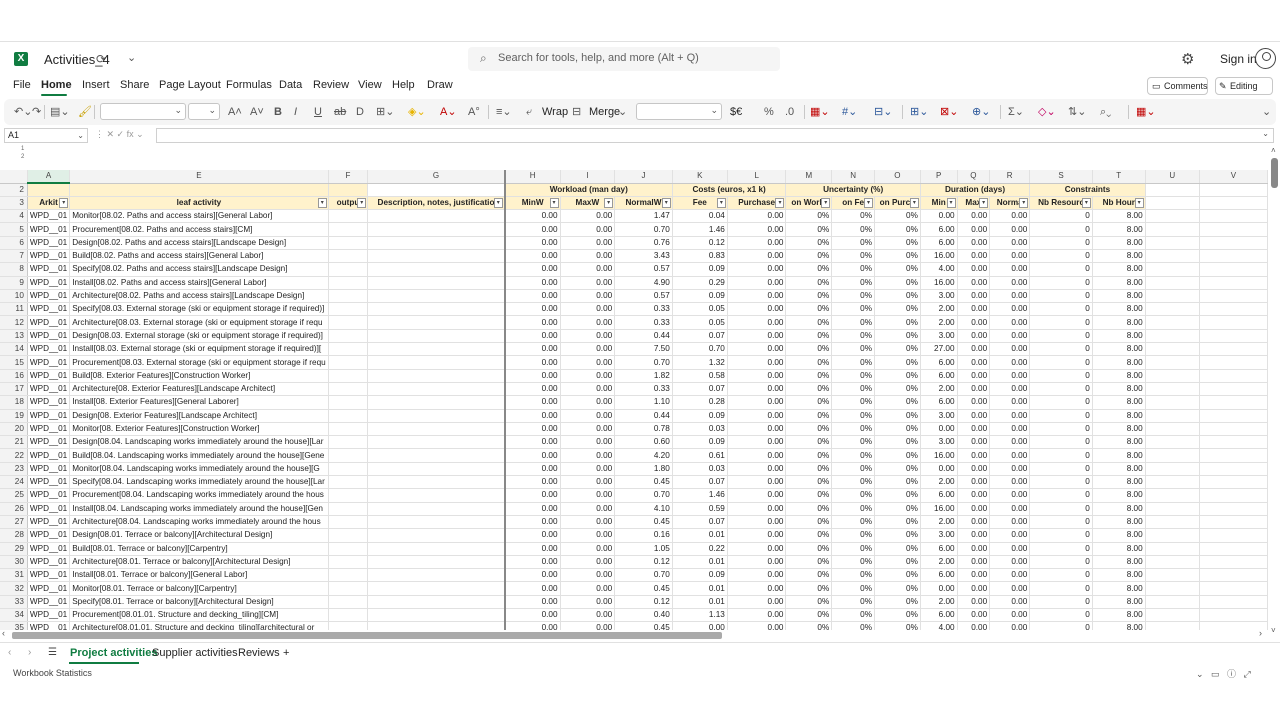  I want to click on cell: 4.10, so click(643, 509).